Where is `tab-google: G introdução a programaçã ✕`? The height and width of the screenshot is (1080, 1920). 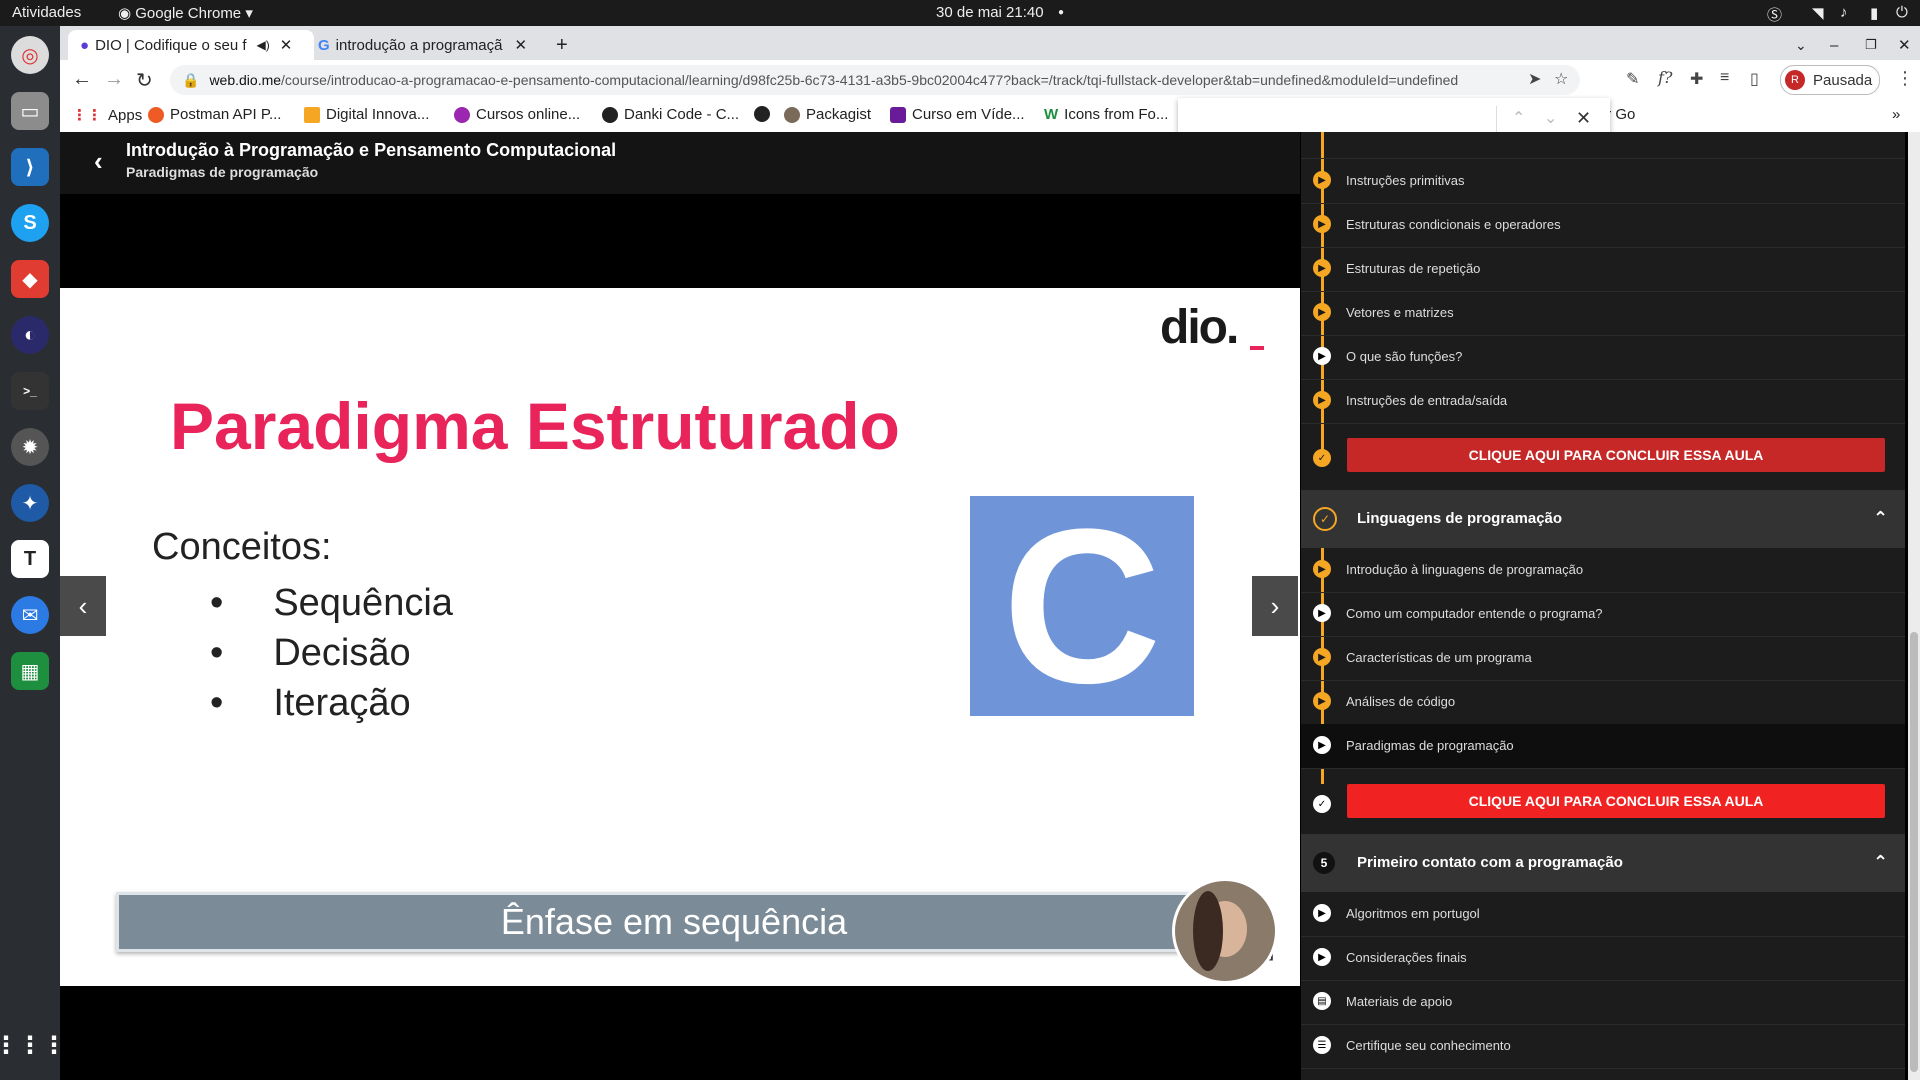
tab-google: G introdução a programaçã ✕ is located at coordinates (428, 45).